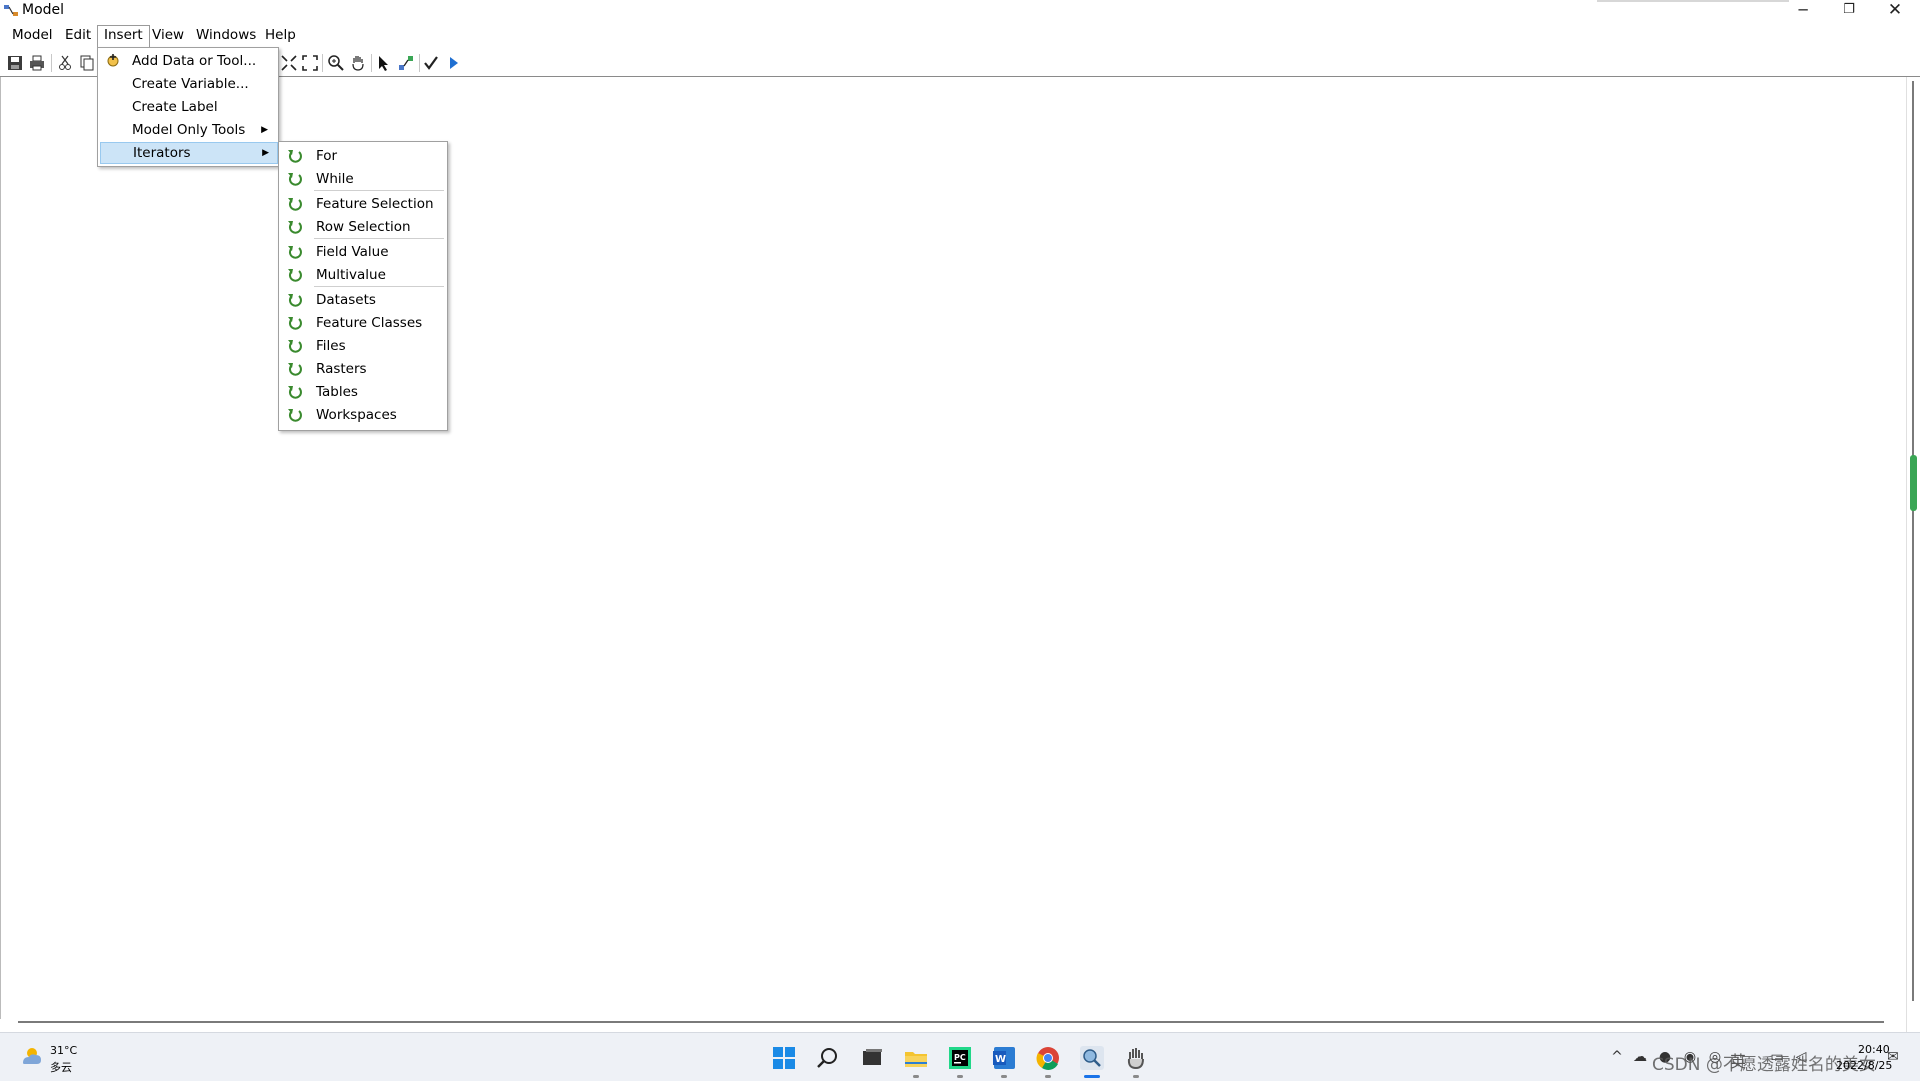 The height and width of the screenshot is (1081, 1920). What do you see at coordinates (1893, 1057) in the screenshot?
I see `notification-icon: ✉` at bounding box center [1893, 1057].